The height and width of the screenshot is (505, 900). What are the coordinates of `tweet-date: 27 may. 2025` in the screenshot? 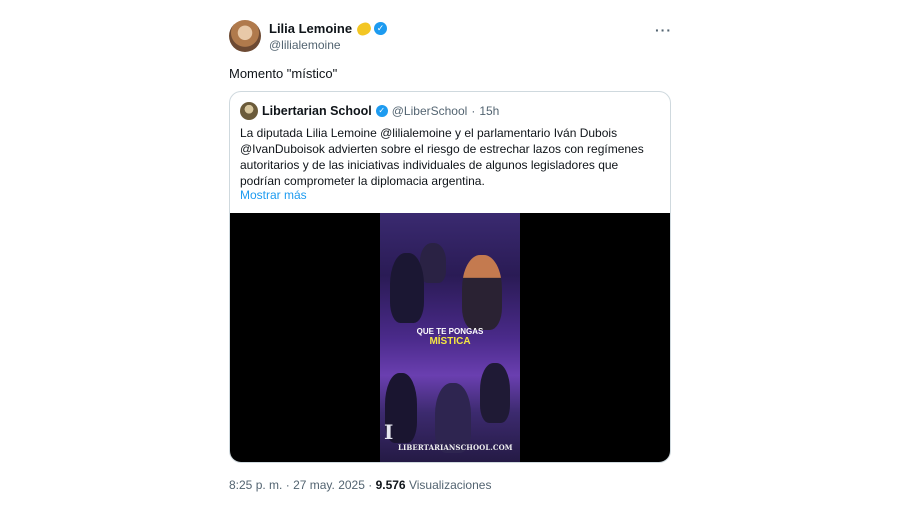 It's located at (329, 485).